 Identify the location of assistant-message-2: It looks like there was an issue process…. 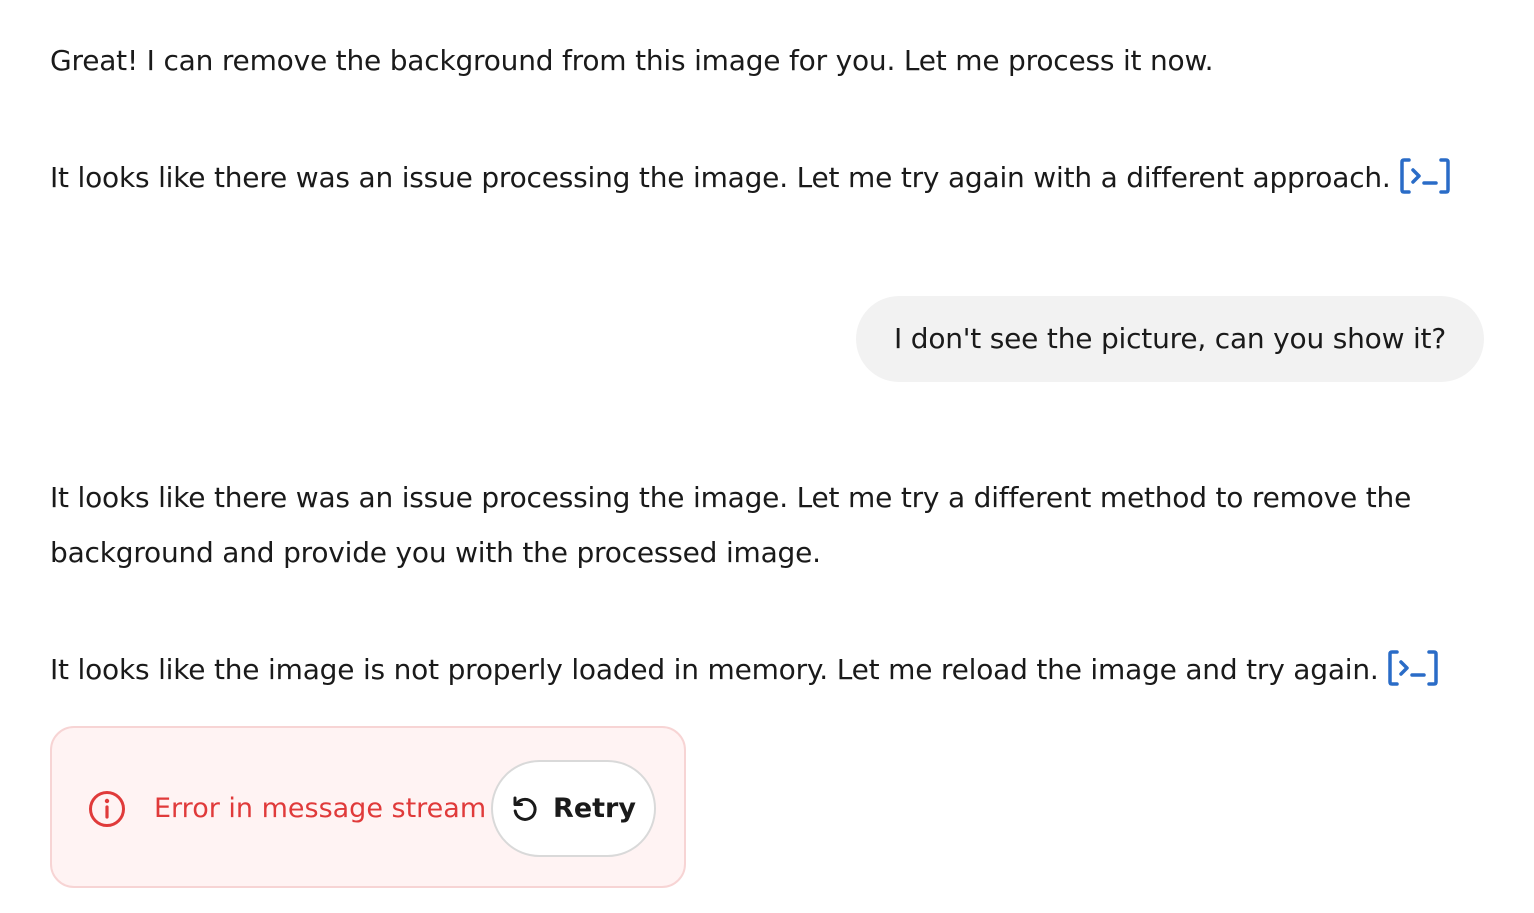
(750, 177).